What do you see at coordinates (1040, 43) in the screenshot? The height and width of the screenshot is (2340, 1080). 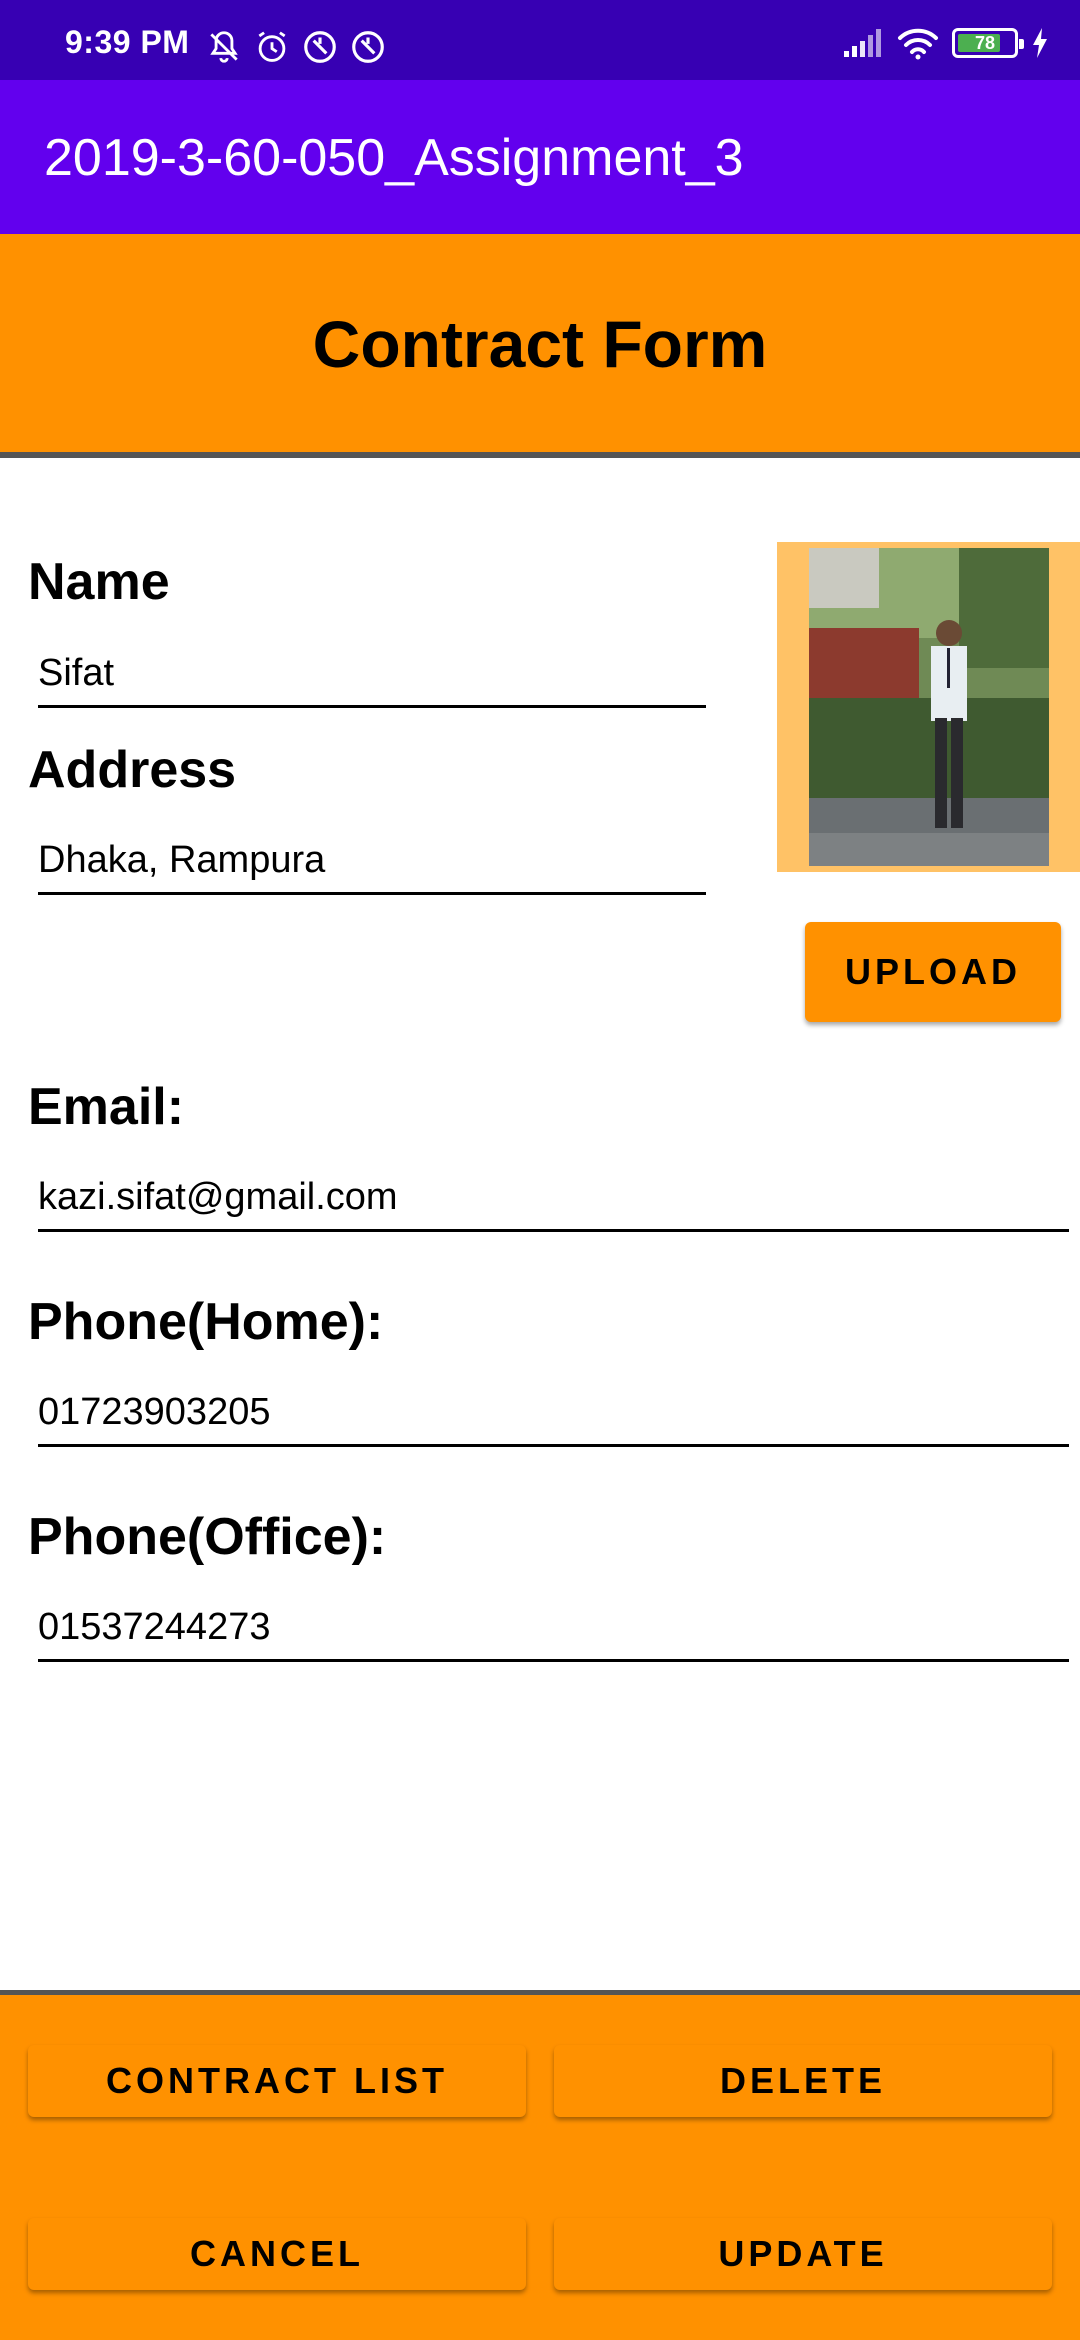 I see `charging-icon` at bounding box center [1040, 43].